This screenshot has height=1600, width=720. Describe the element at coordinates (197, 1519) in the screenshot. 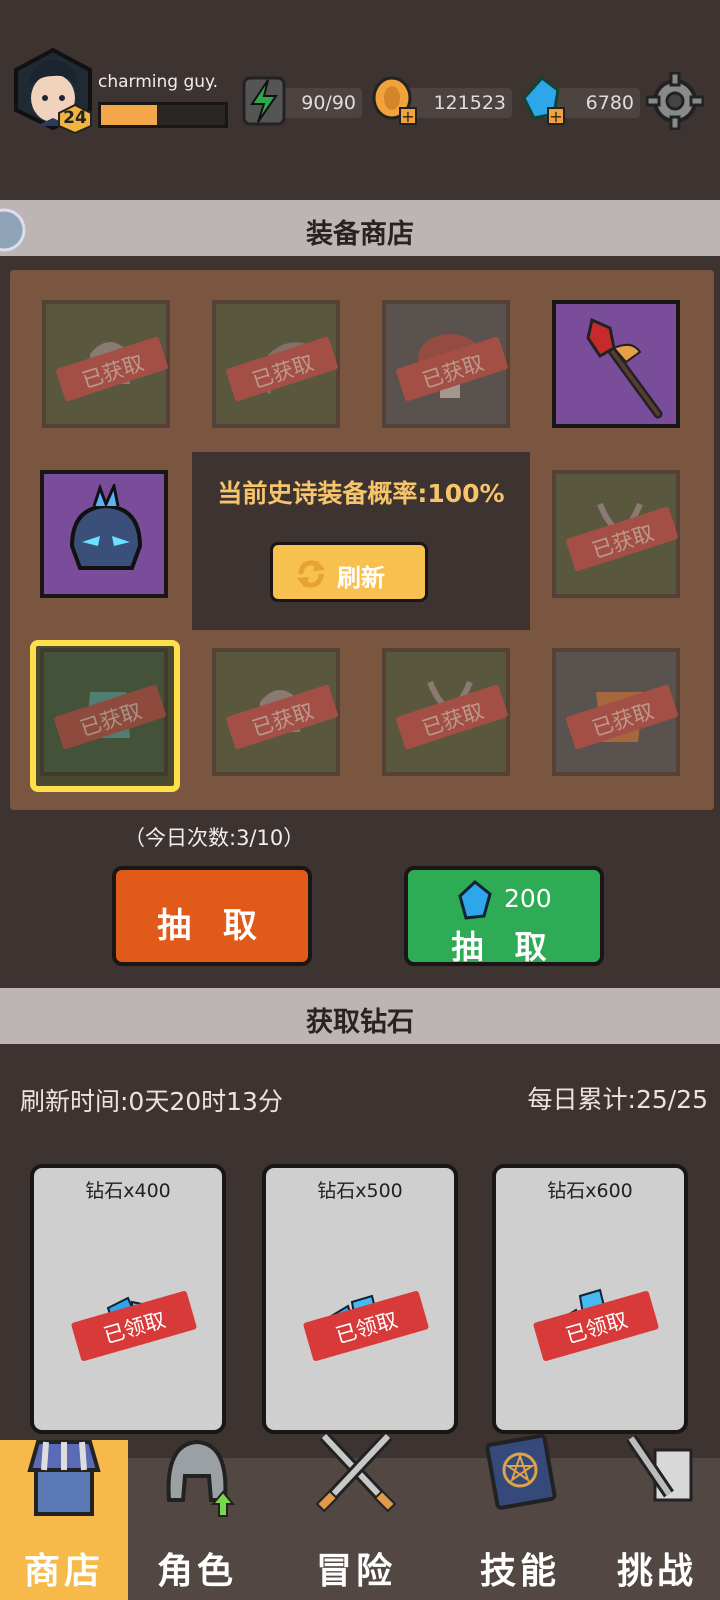

I see `nav-character: 角色` at that location.